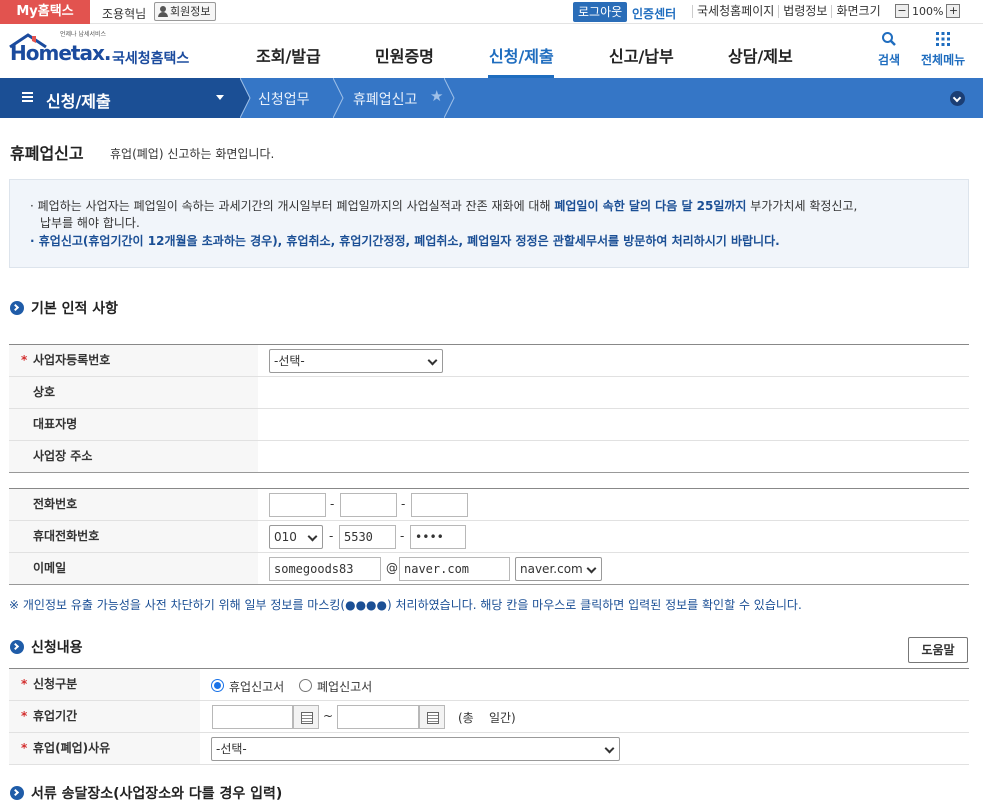 The width and height of the screenshot is (983, 809). What do you see at coordinates (385, 99) in the screenshot?
I see `breadcrumb-closure-report: 휴폐업신고` at bounding box center [385, 99].